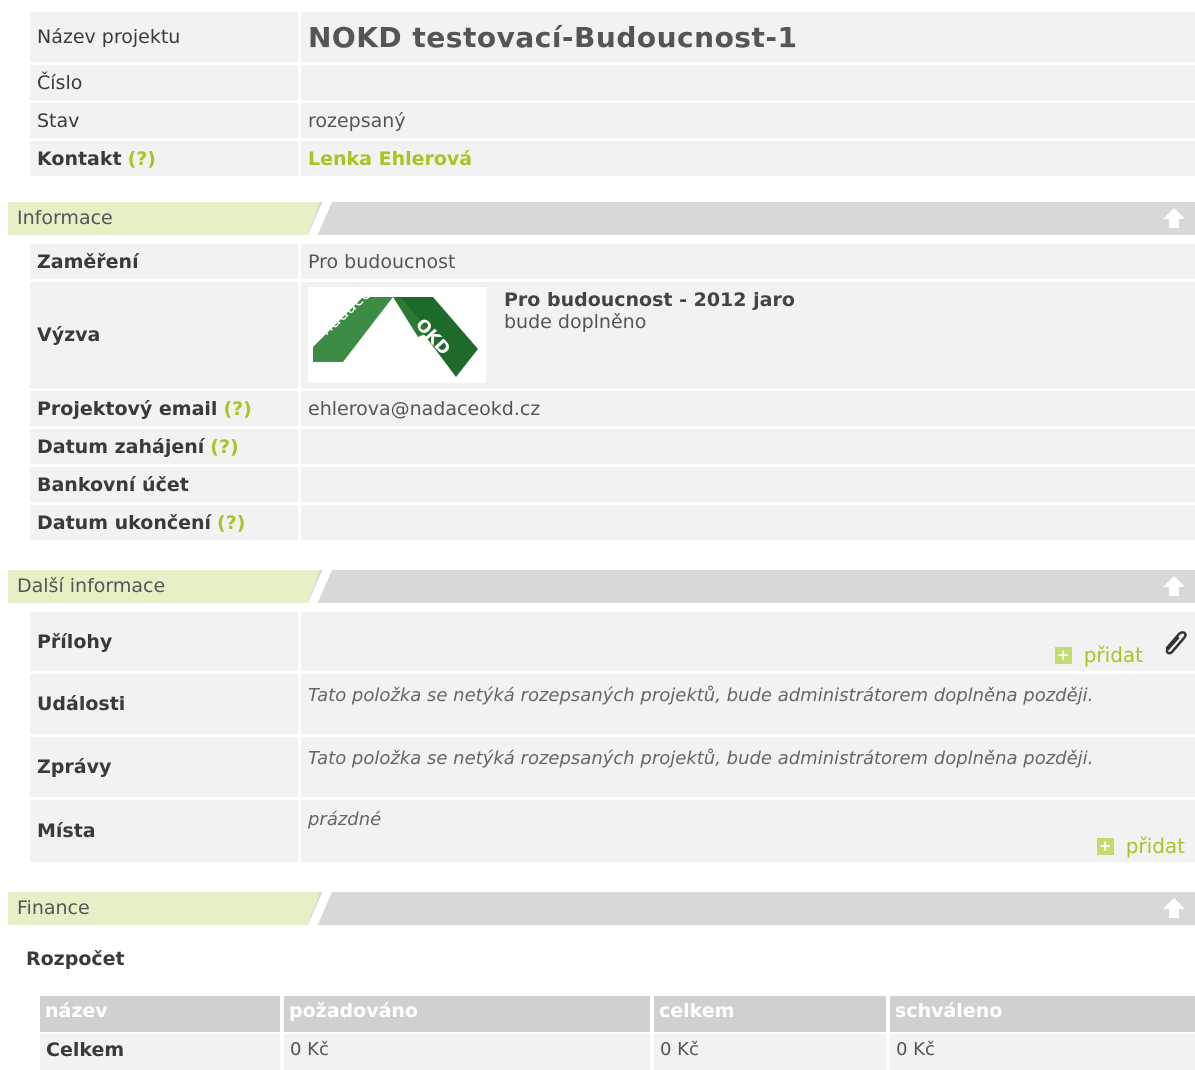 The height and width of the screenshot is (1070, 1195). Describe the element at coordinates (75, 959) in the screenshot. I see `budget-title: Rozpočet` at that location.